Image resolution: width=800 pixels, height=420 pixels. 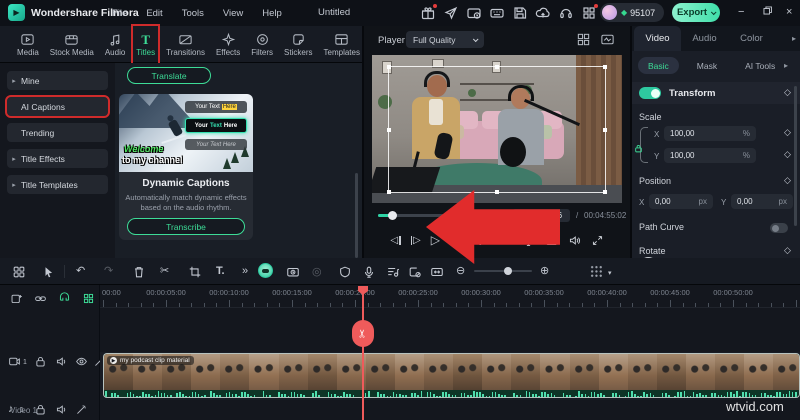 I want to click on menu-view: View, so click(x=233, y=13).